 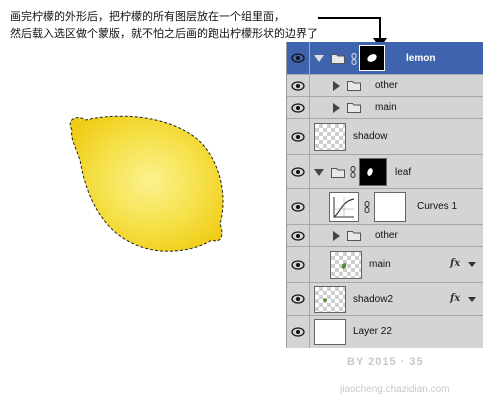 I want to click on layer-name: shadow, so click(x=370, y=136).